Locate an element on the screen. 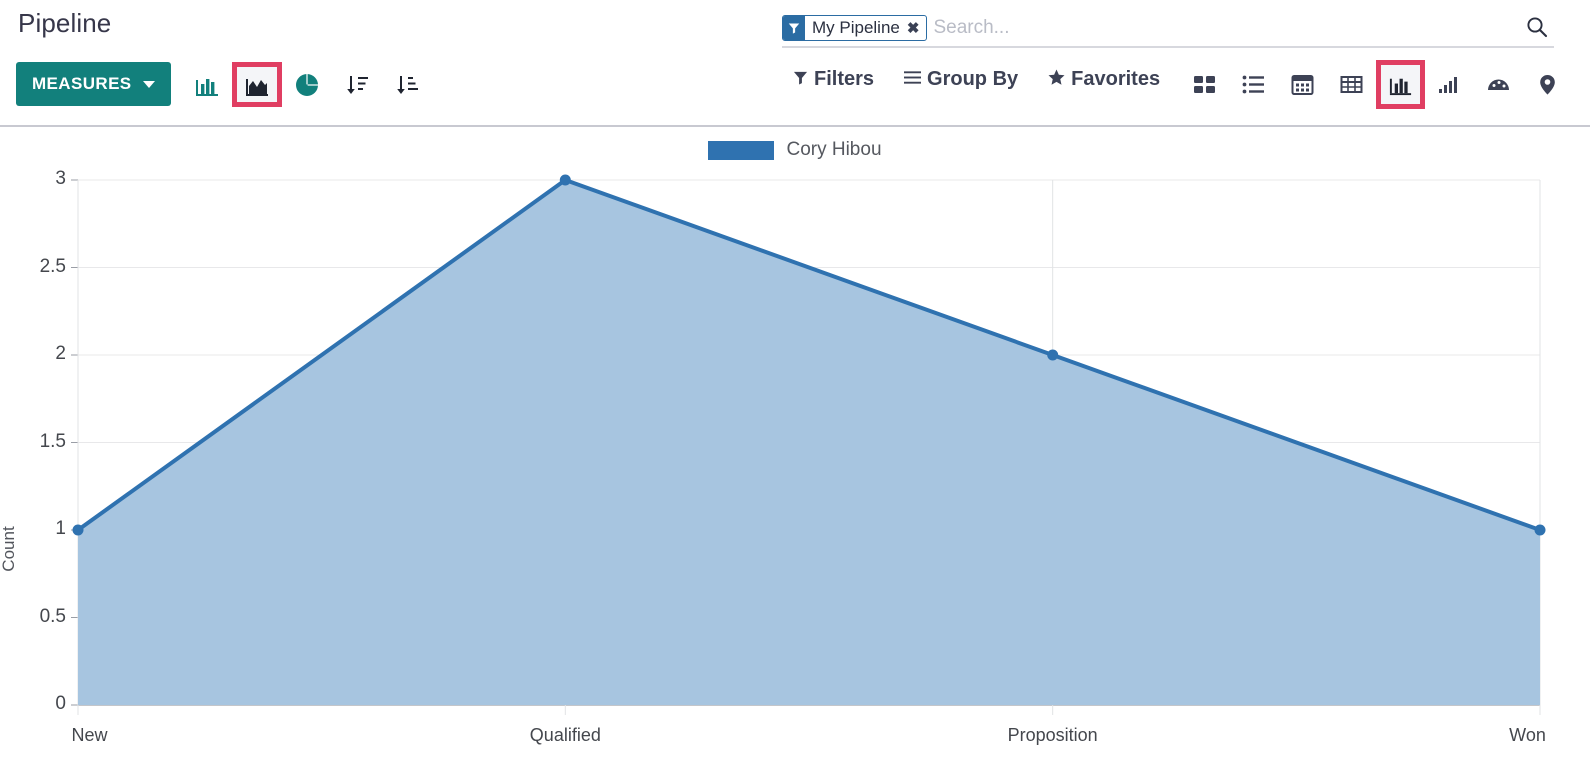  group-by-label: Group By is located at coordinates (973, 79).